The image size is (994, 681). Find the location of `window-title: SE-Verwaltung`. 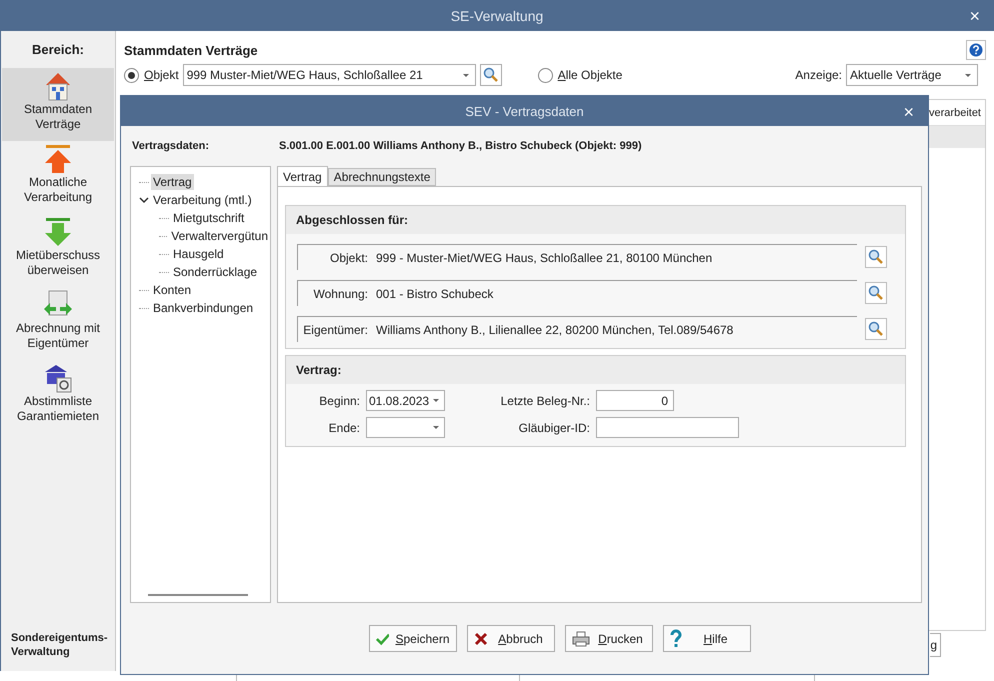

window-title: SE-Verwaltung is located at coordinates (497, 16).